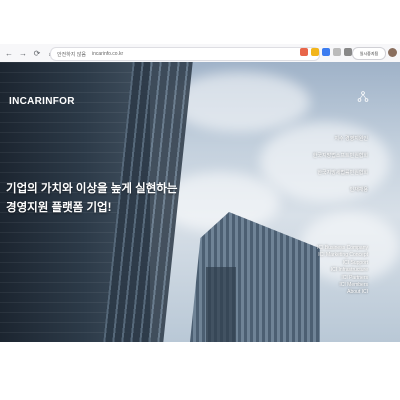 The height and width of the screenshot is (400, 400). Describe the element at coordinates (185, 54) in the screenshot. I see `address-bar: 안전하지 않음 incarinfo.co.kr` at that location.